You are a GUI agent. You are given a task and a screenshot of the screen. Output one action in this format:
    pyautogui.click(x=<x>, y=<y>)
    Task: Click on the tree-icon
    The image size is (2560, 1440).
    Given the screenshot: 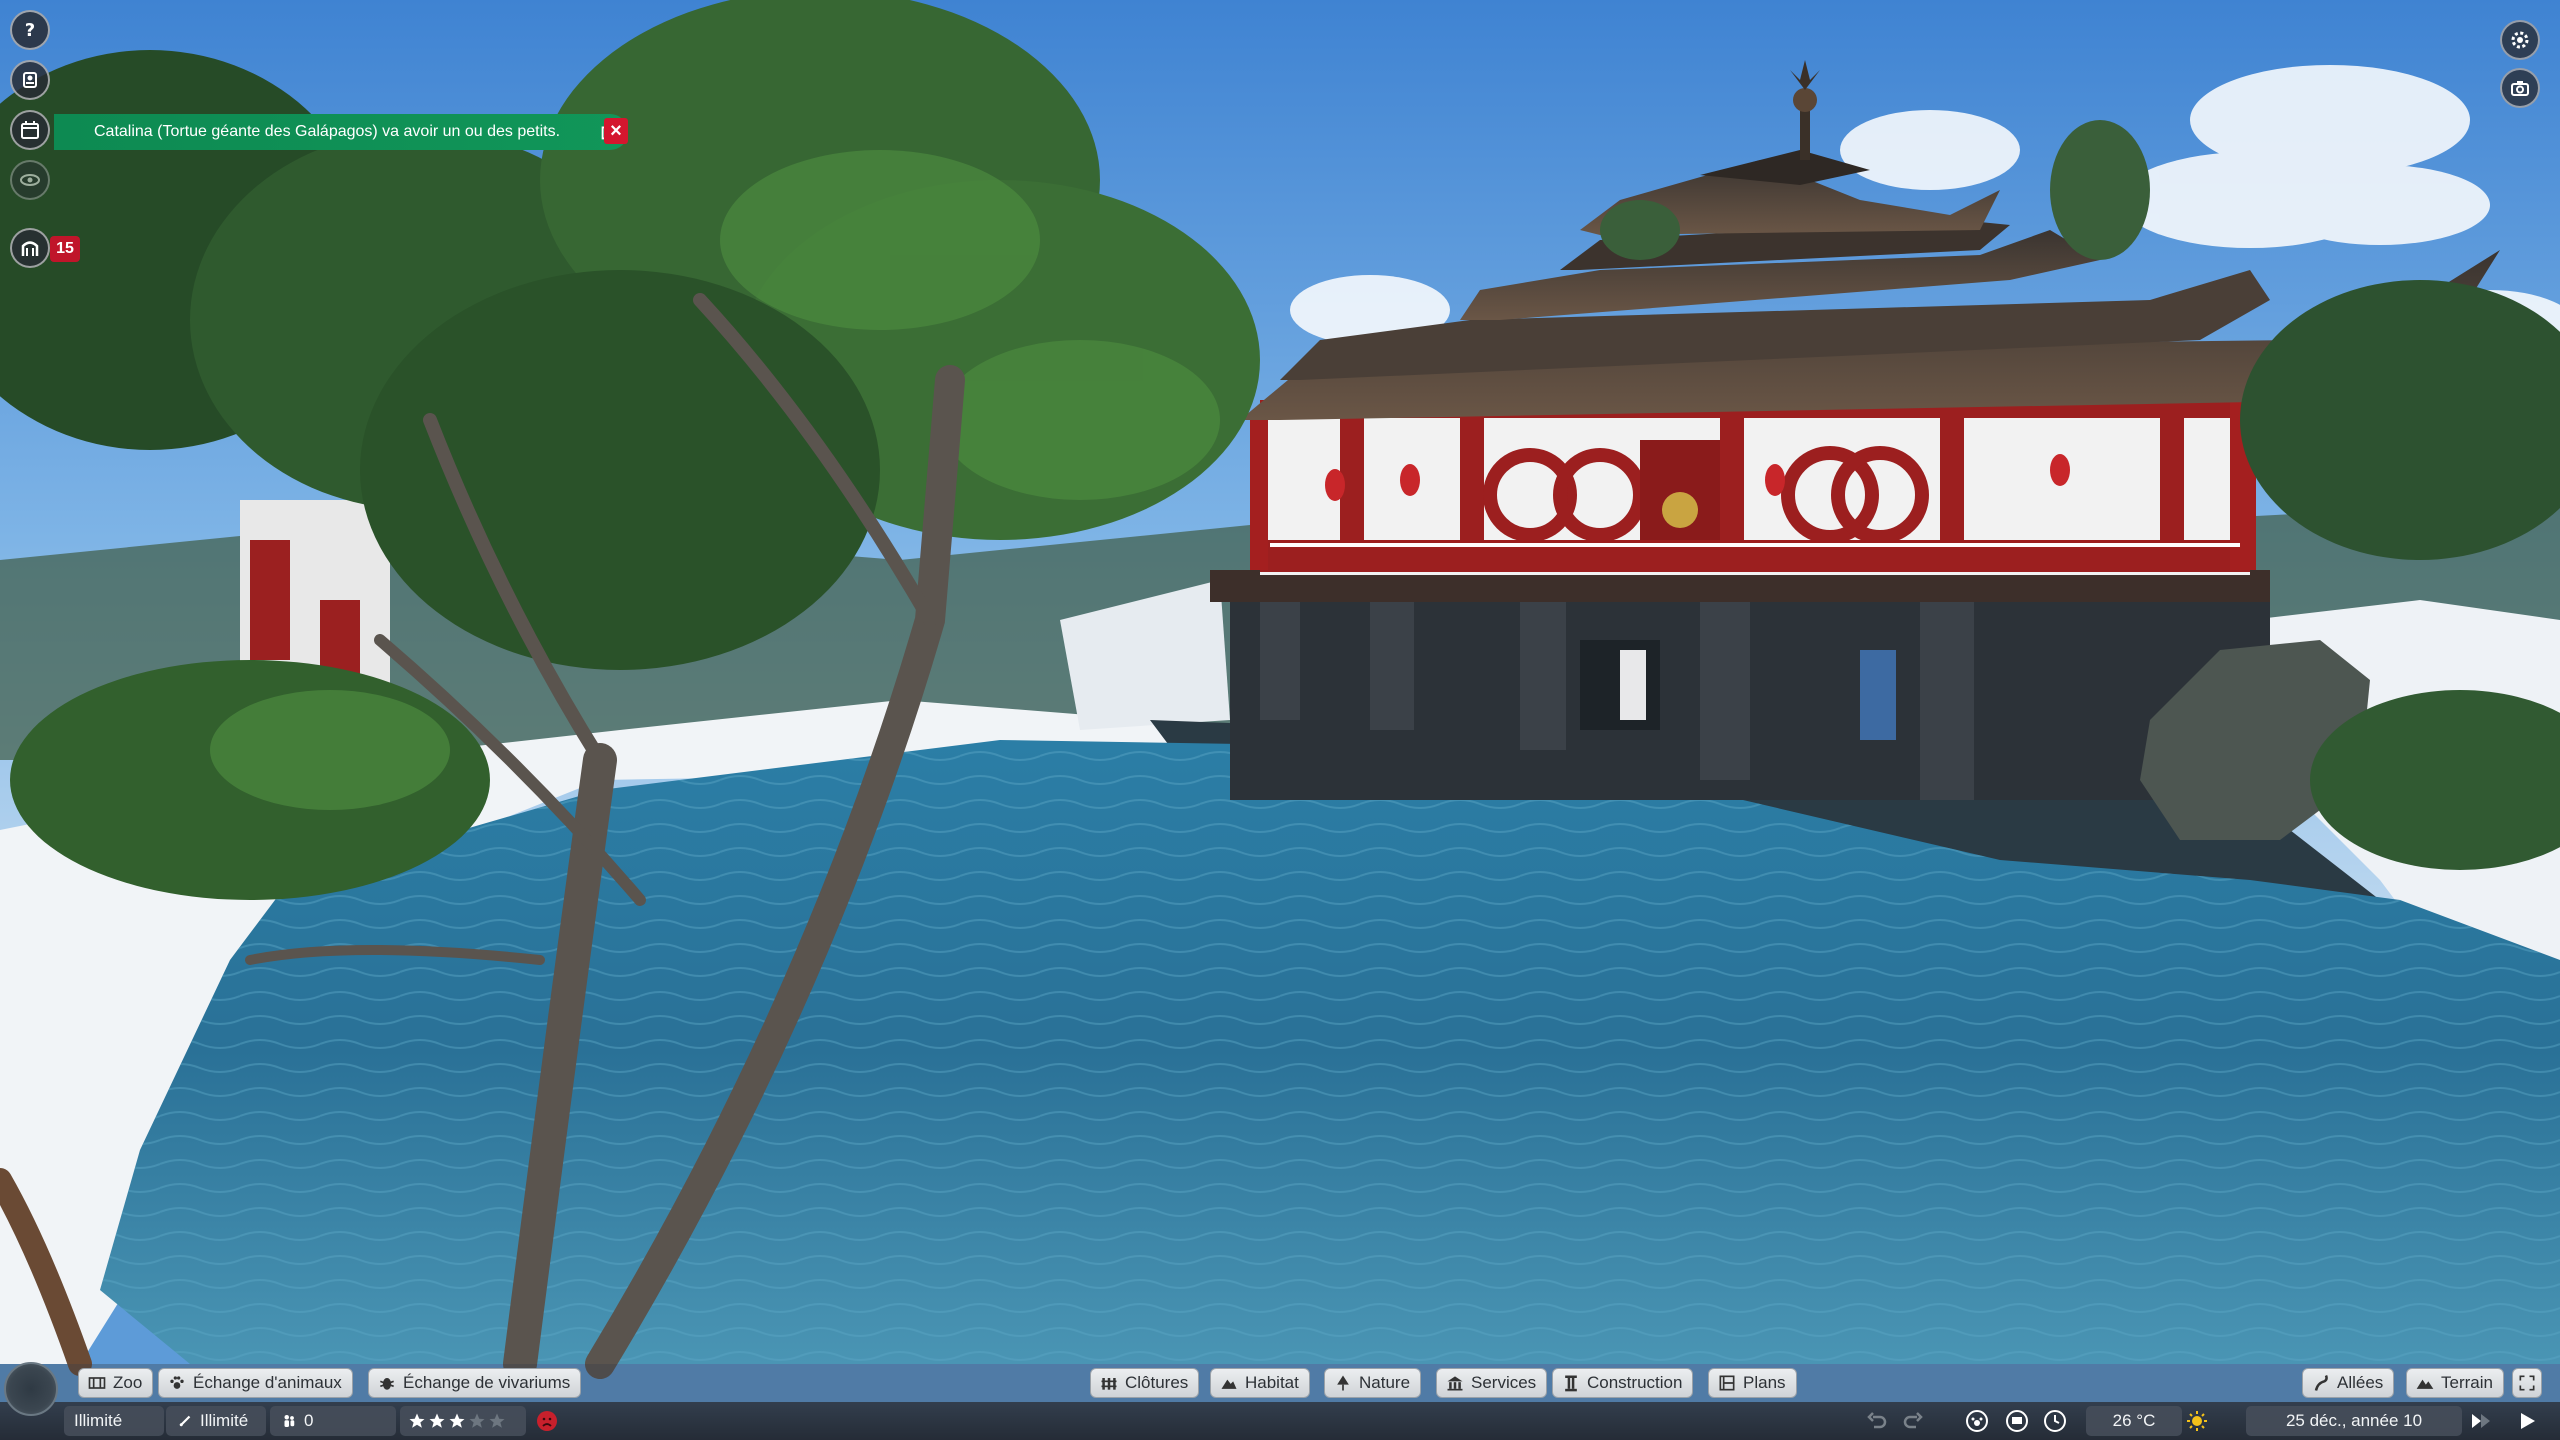 What is the action you would take?
    pyautogui.click(x=1343, y=1383)
    